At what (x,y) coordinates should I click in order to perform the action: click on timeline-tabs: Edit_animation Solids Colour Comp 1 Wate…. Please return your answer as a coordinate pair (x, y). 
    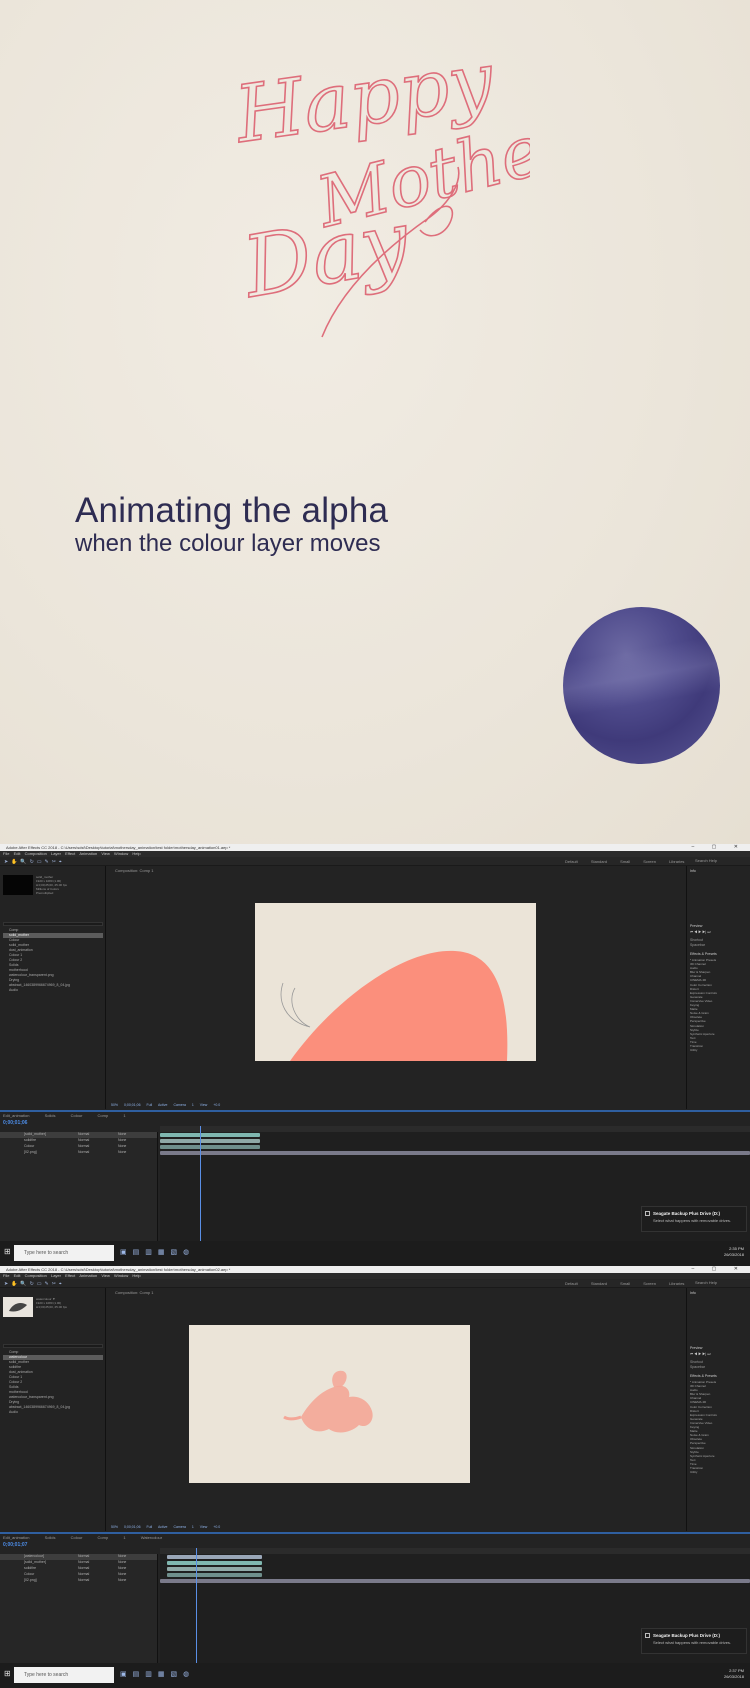
    Looking at the image, I should click on (82, 1537).